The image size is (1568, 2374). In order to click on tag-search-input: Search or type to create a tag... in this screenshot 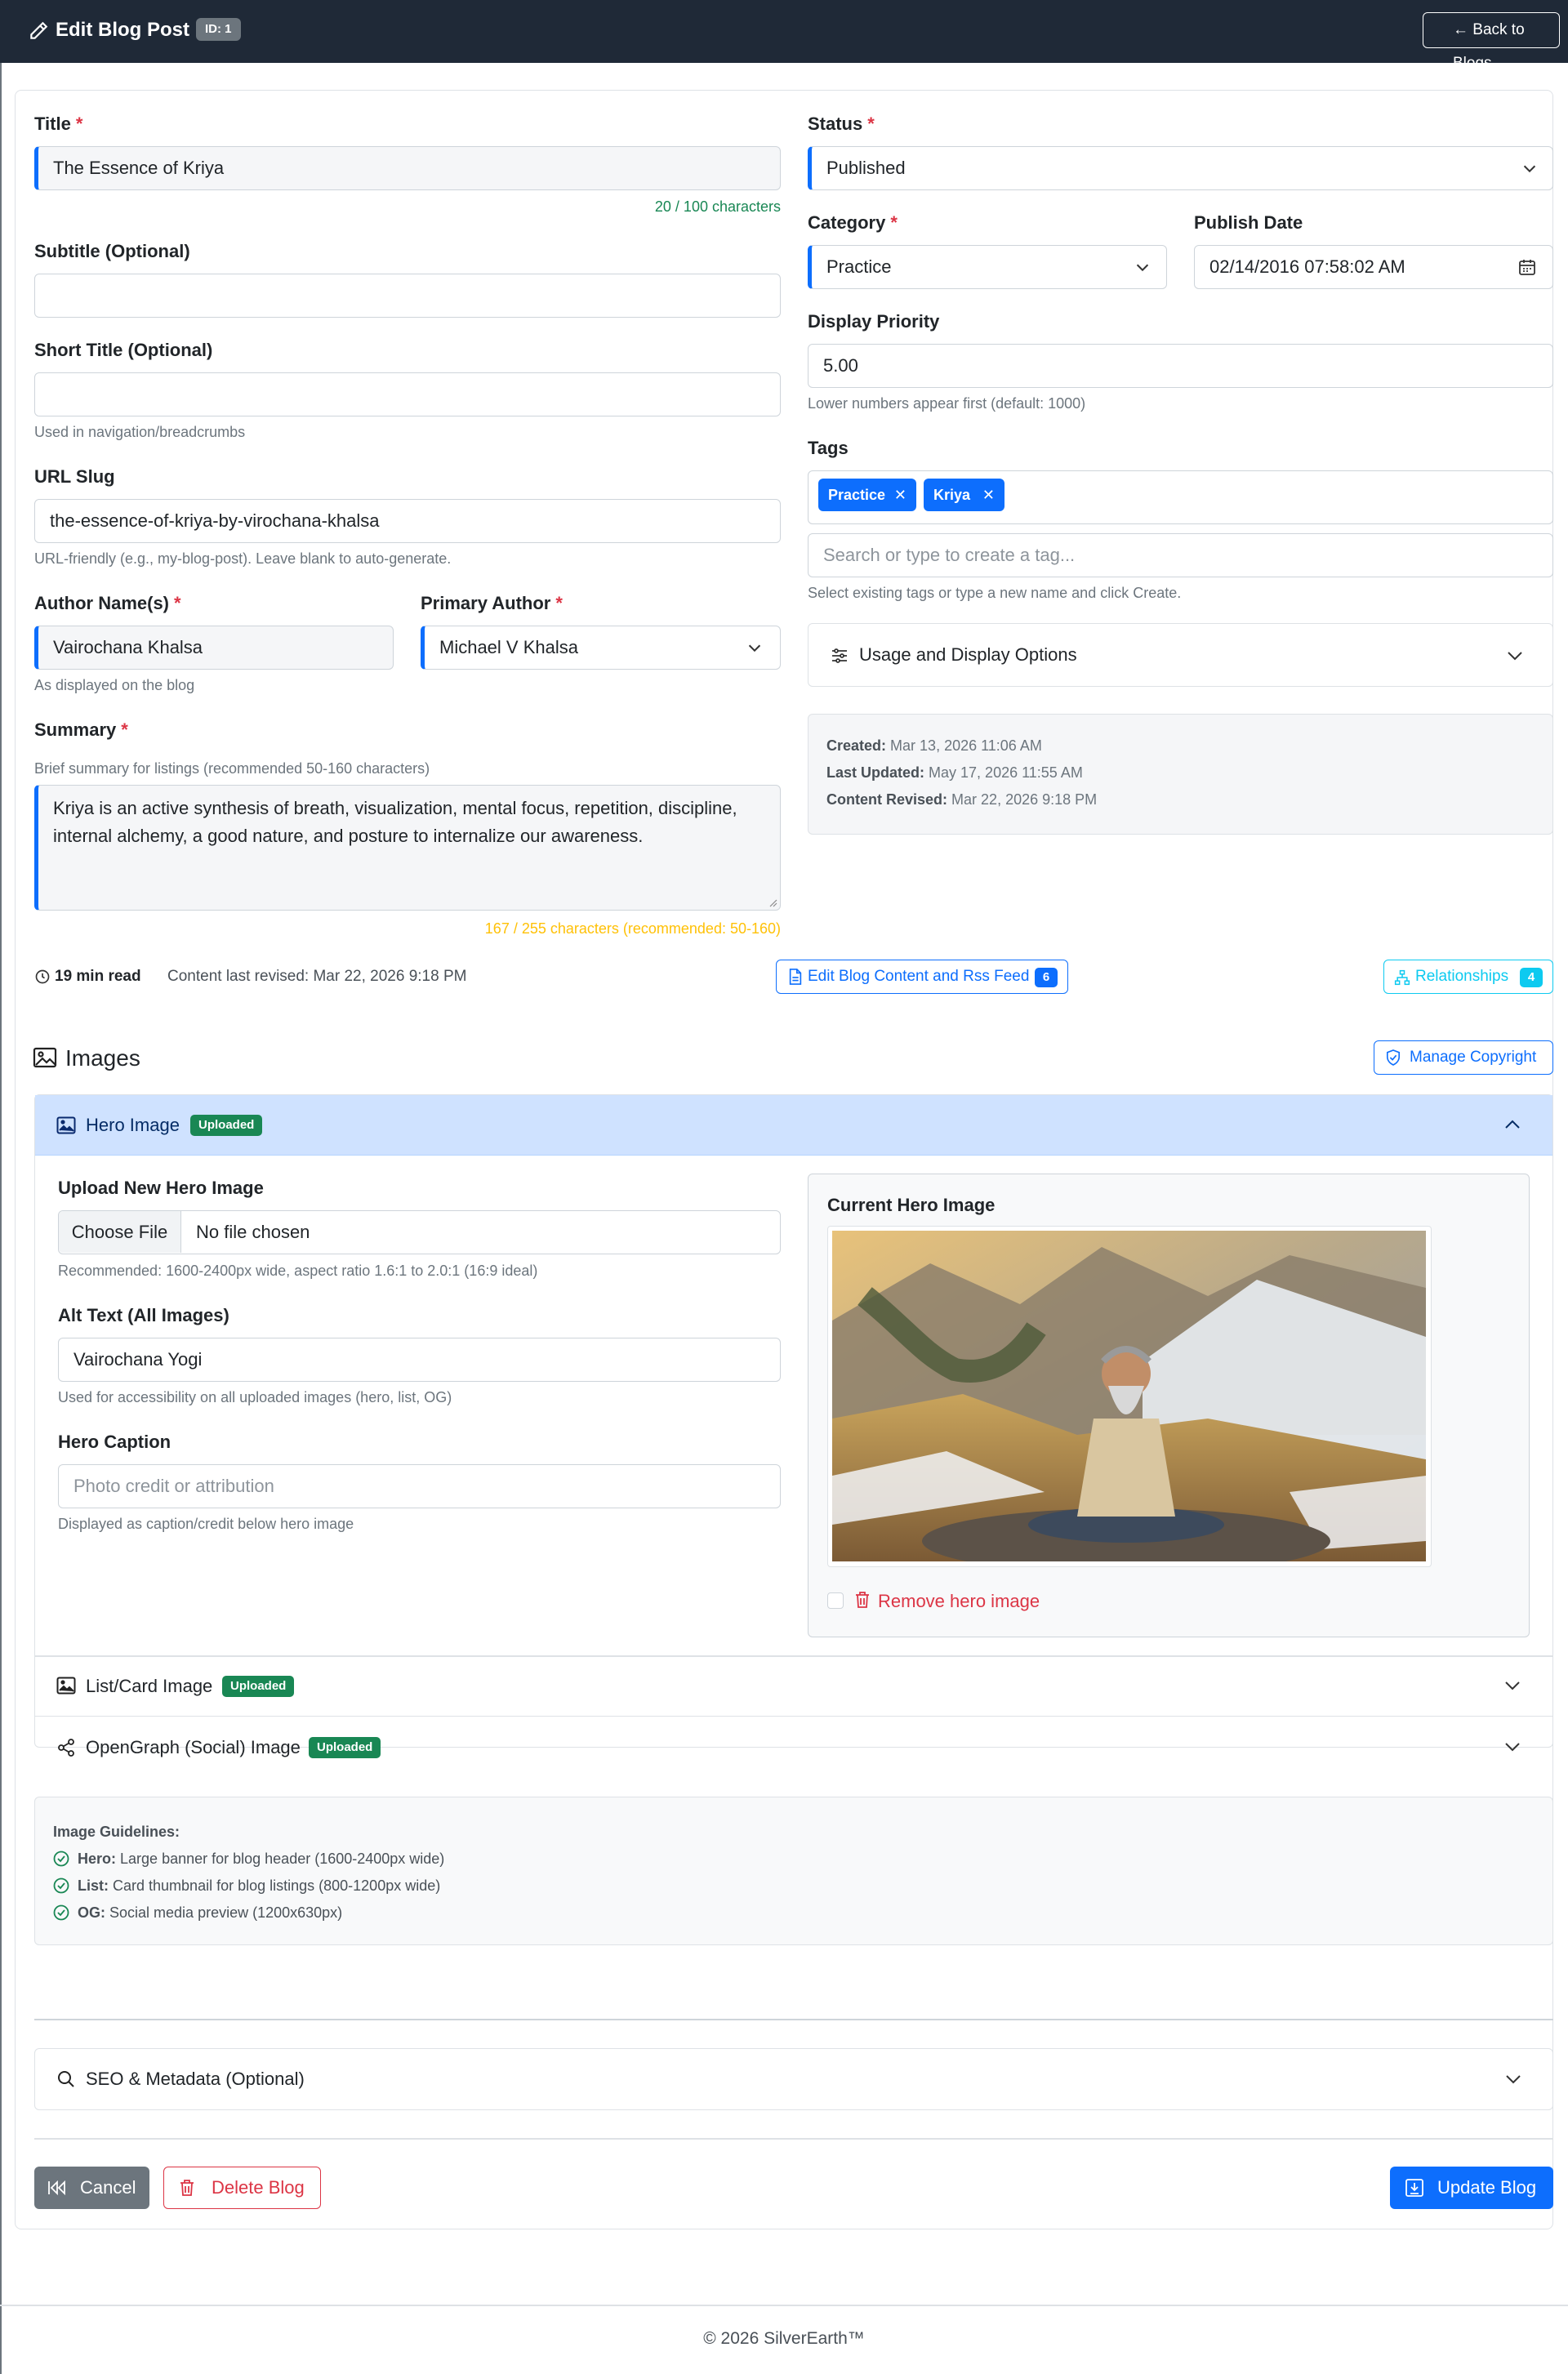, I will do `click(1180, 555)`.